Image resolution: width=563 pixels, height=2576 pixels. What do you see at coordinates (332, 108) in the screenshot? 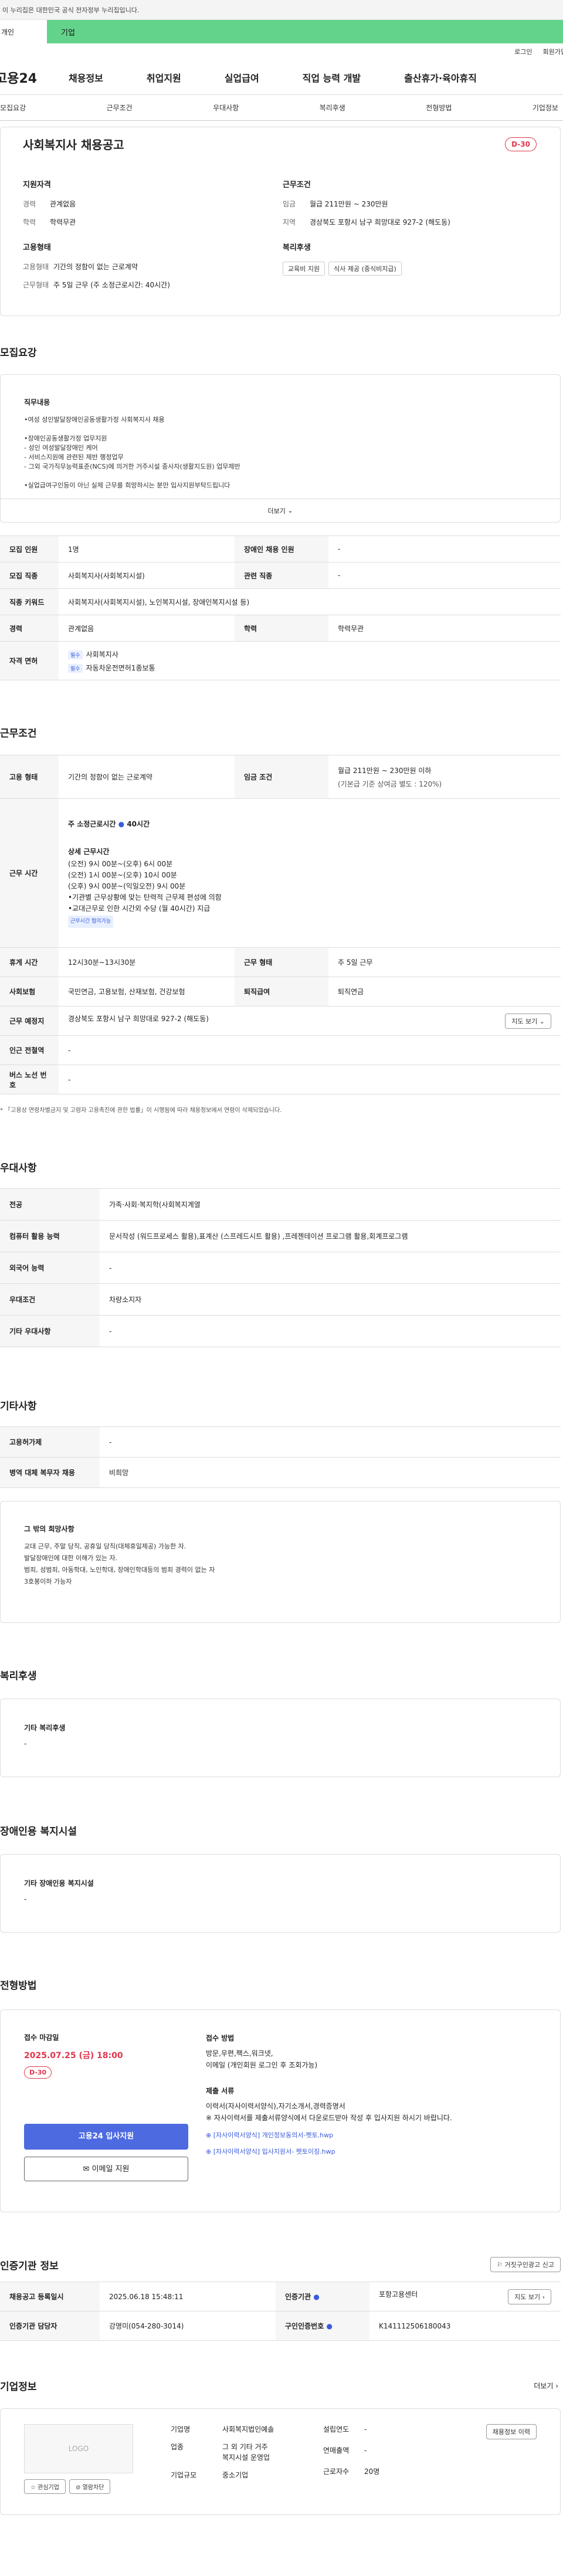
I see `anchor-welfare: 복리후생` at bounding box center [332, 108].